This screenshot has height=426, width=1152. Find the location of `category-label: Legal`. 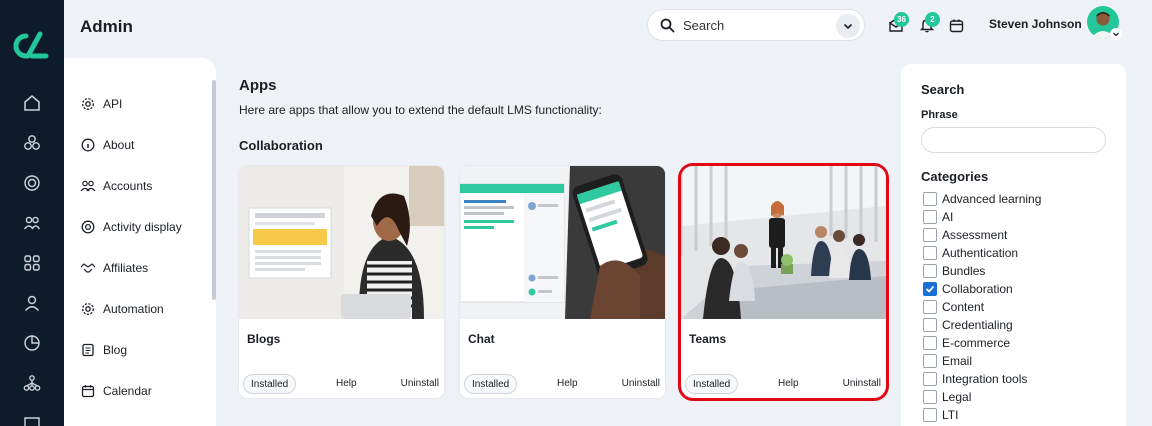

category-label: Legal is located at coordinates (957, 397).